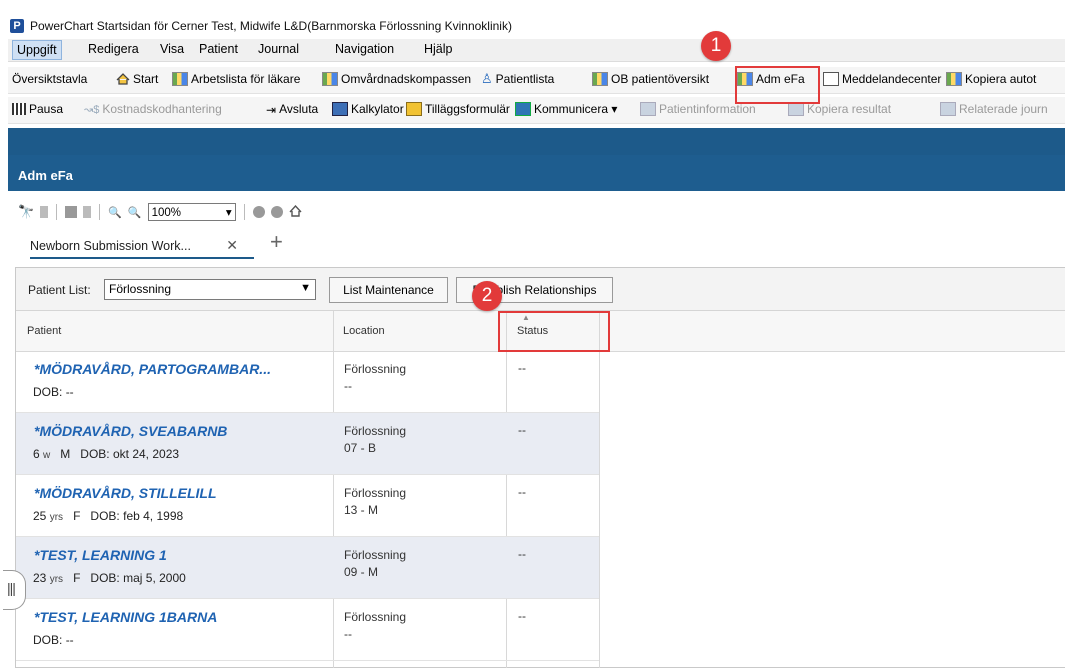 The image size is (1065, 668). Describe the element at coordinates (375, 564) in the screenshot. I see `location-cell: Förlossning 09 - M` at that location.